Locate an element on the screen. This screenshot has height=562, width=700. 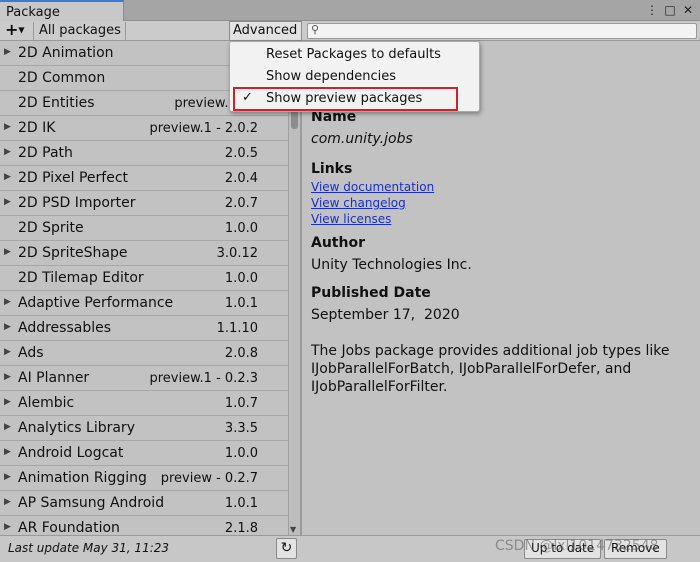
package-row: ▶ 2D IK preview.1 - 2.0.2 is located at coordinates (144, 128).